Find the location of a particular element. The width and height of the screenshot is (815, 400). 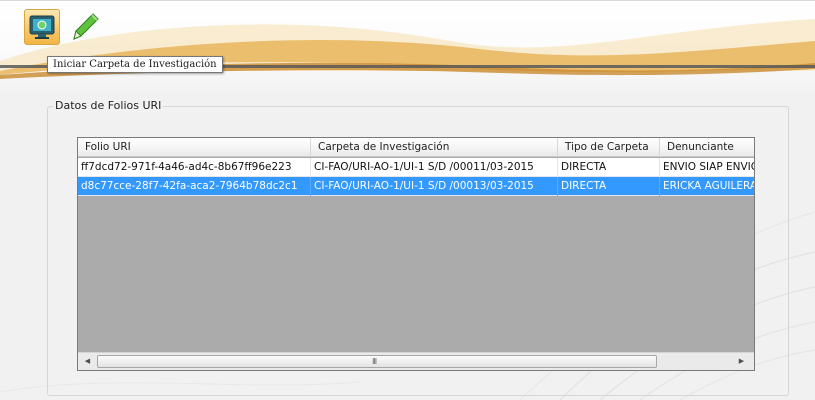

scrollbar-thumb: III is located at coordinates (377, 361).